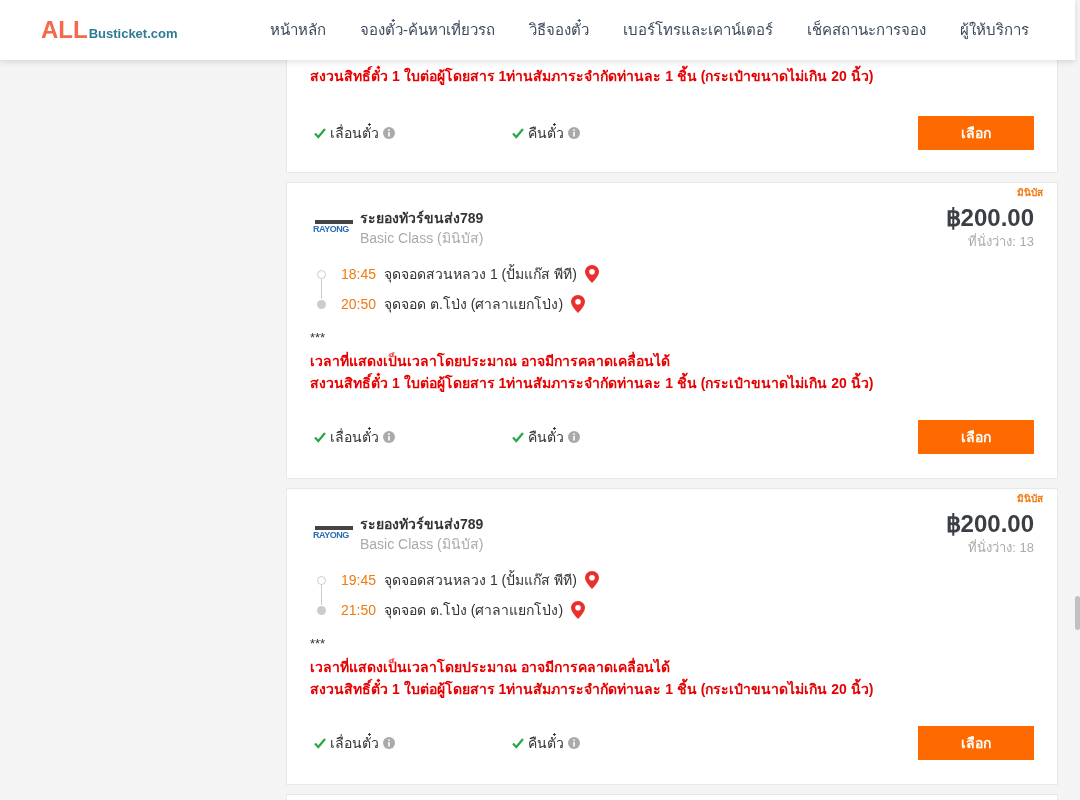 Image resolution: width=1080 pixels, height=800 pixels. Describe the element at coordinates (994, 30) in the screenshot. I see `nav-link: ผู้ให้บริการ` at that location.